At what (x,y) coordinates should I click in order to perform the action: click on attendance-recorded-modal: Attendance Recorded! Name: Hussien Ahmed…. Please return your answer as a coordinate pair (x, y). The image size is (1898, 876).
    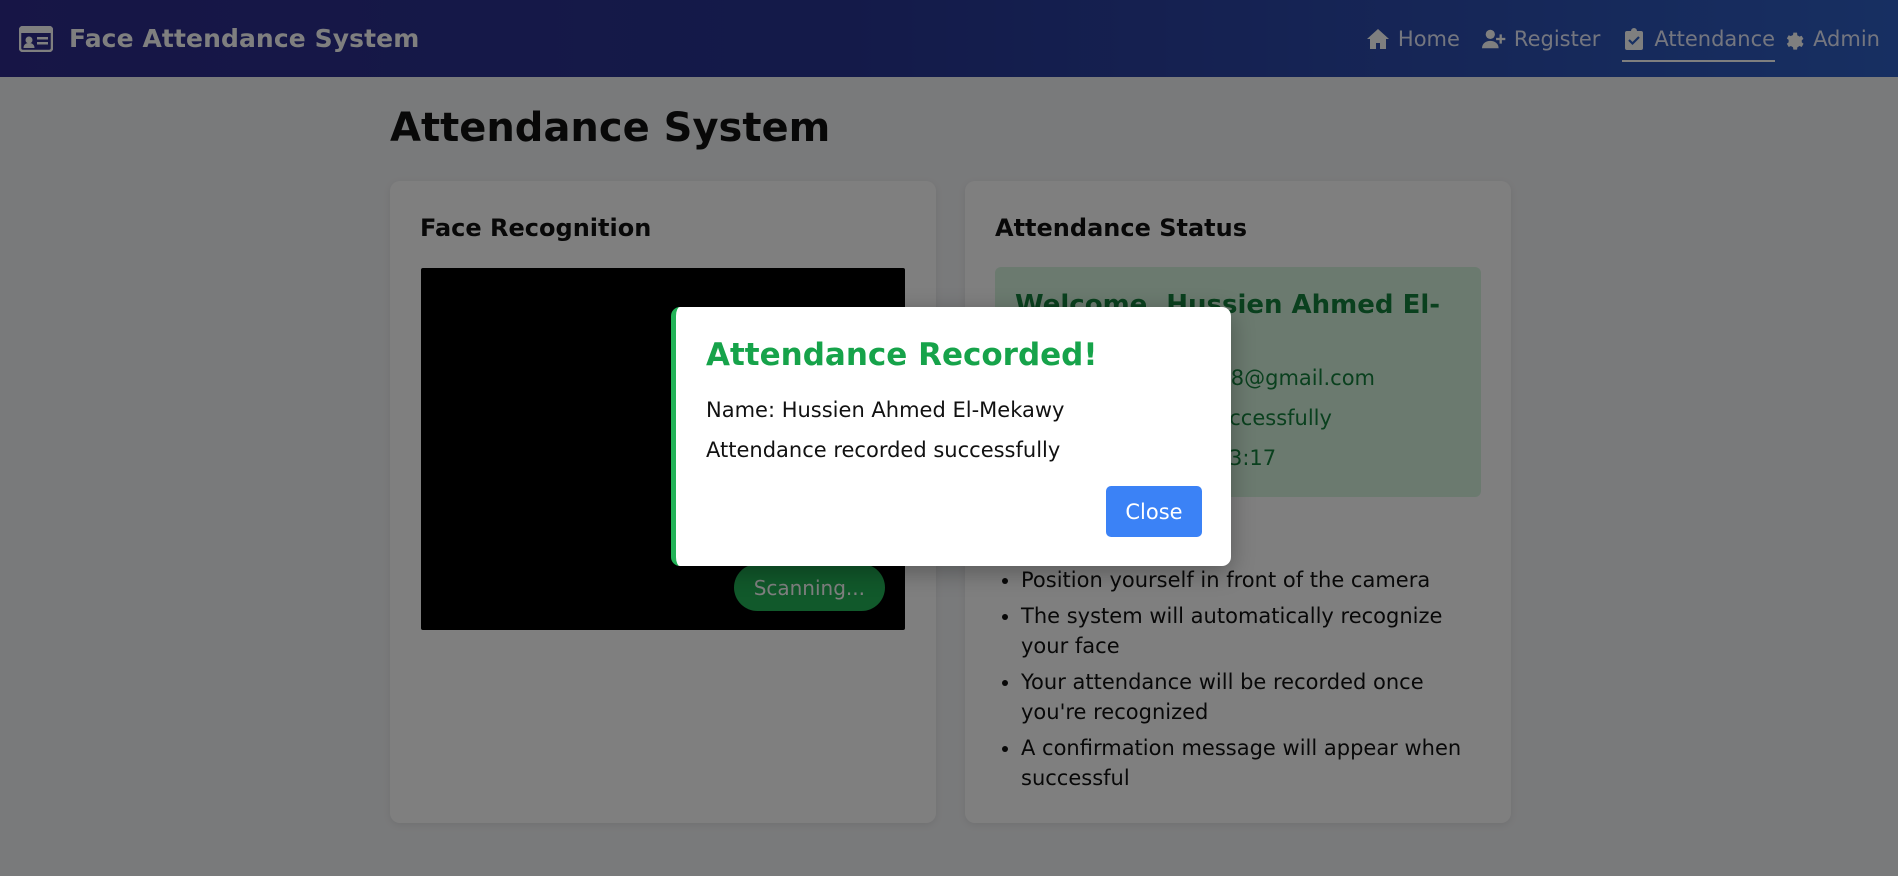
    Looking at the image, I should click on (951, 436).